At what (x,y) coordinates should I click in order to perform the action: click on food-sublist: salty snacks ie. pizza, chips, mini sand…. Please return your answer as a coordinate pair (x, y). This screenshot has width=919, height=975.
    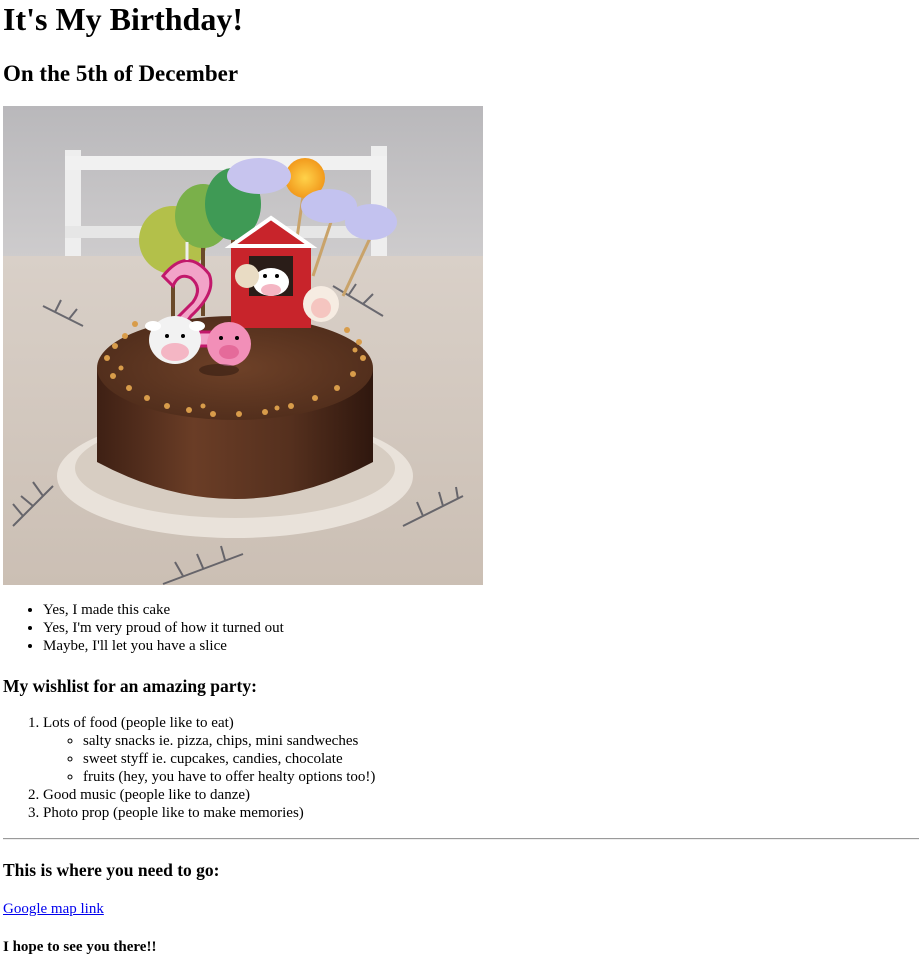
    Looking at the image, I should click on (481, 759).